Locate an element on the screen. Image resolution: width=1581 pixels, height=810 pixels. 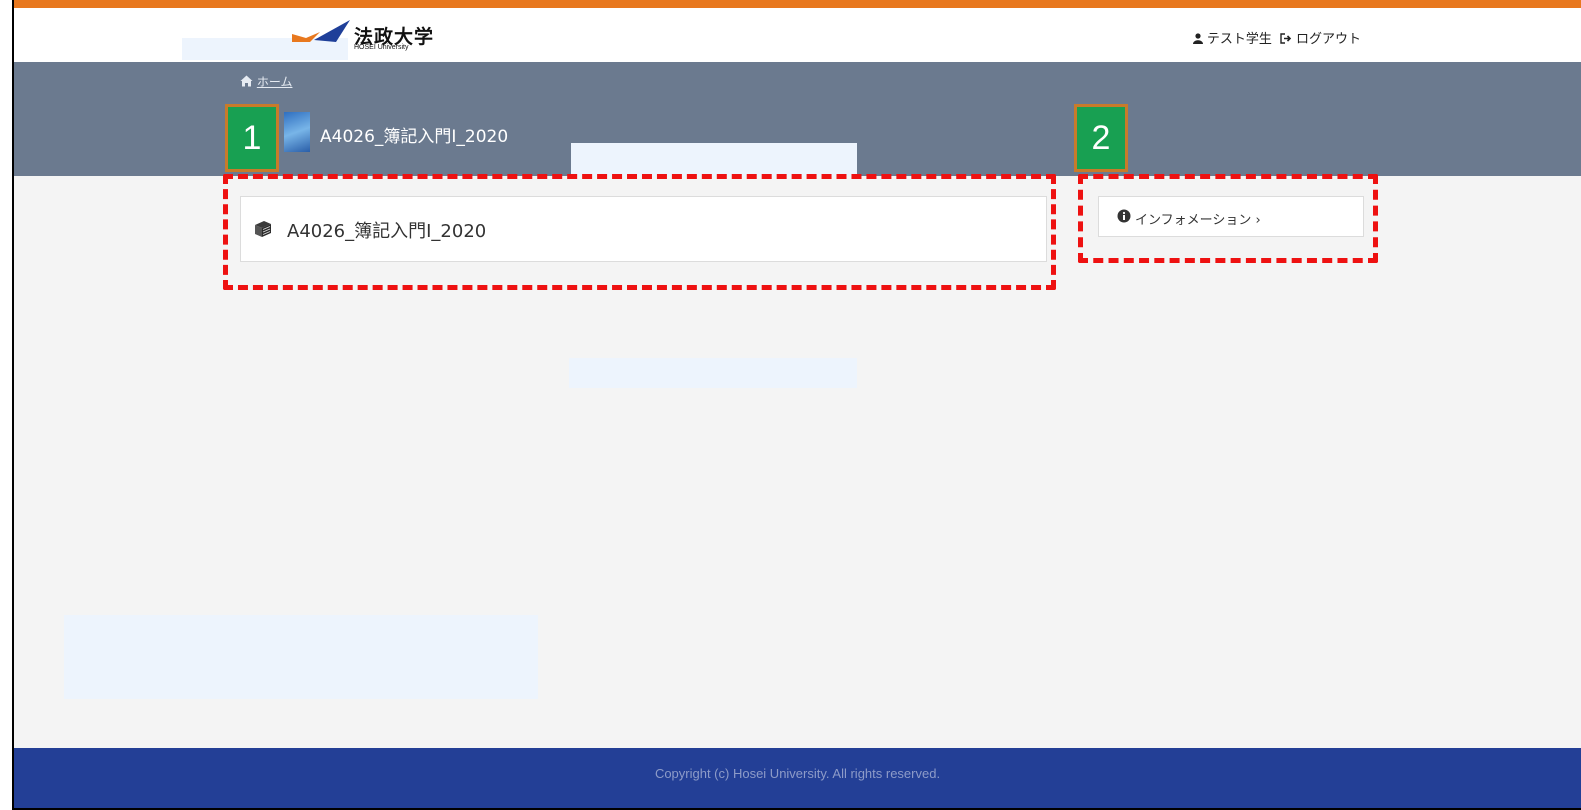
user-name: テスト学生 is located at coordinates (1239, 39).